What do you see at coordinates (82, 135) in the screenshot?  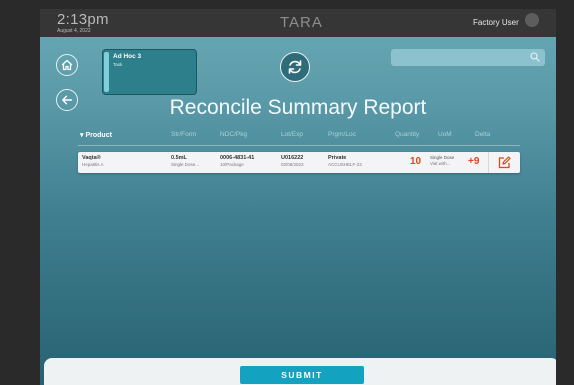 I see `sort-down-icon: ▾` at bounding box center [82, 135].